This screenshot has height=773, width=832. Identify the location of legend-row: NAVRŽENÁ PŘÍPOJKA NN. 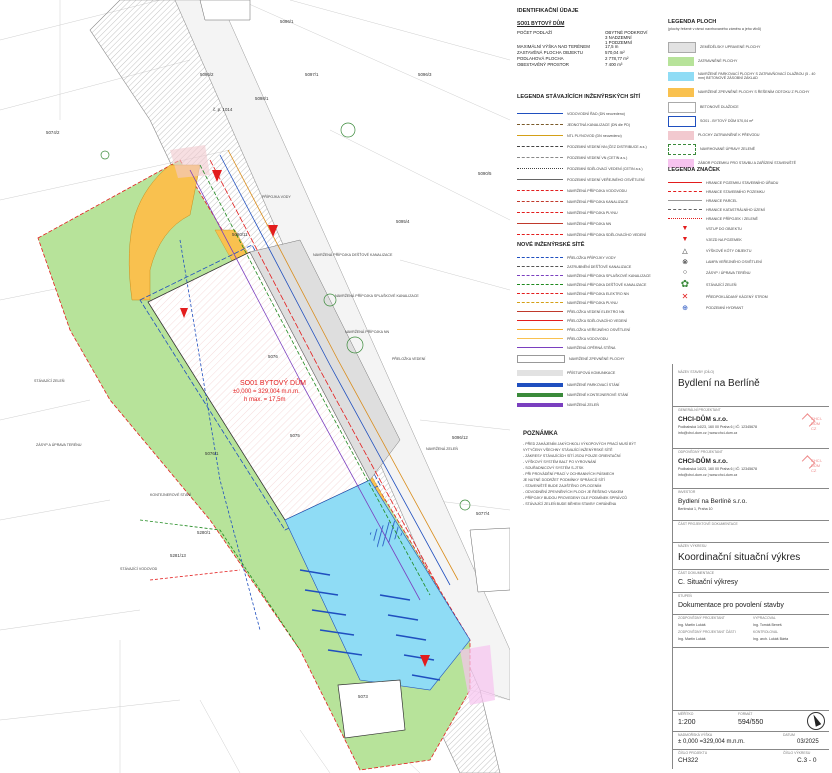
(587, 223).